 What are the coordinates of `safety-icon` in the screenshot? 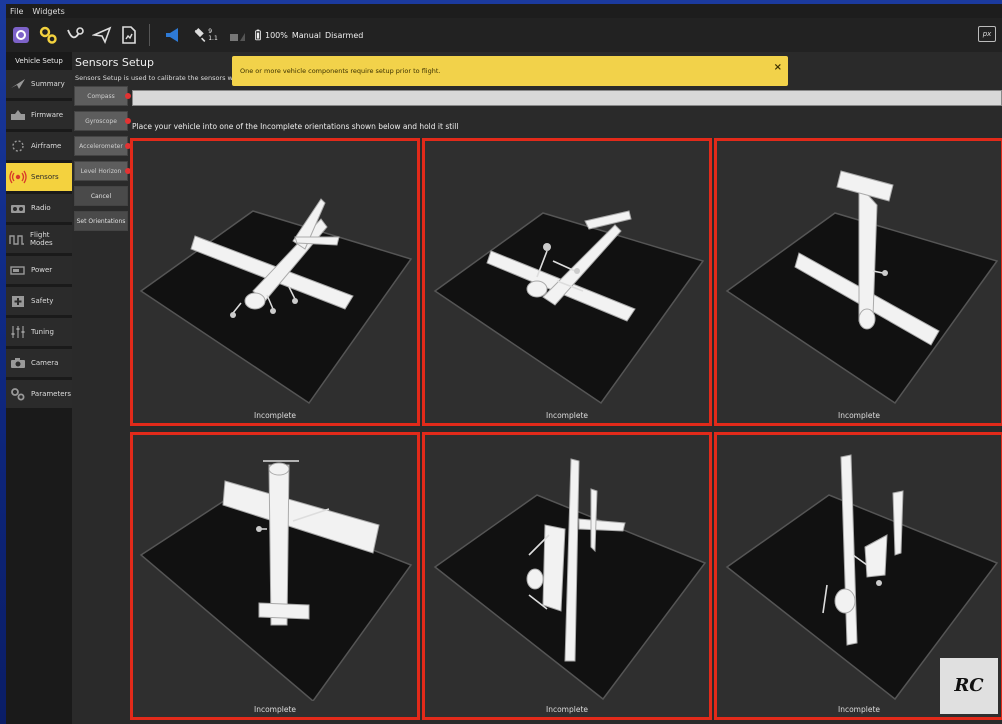 It's located at (18, 301).